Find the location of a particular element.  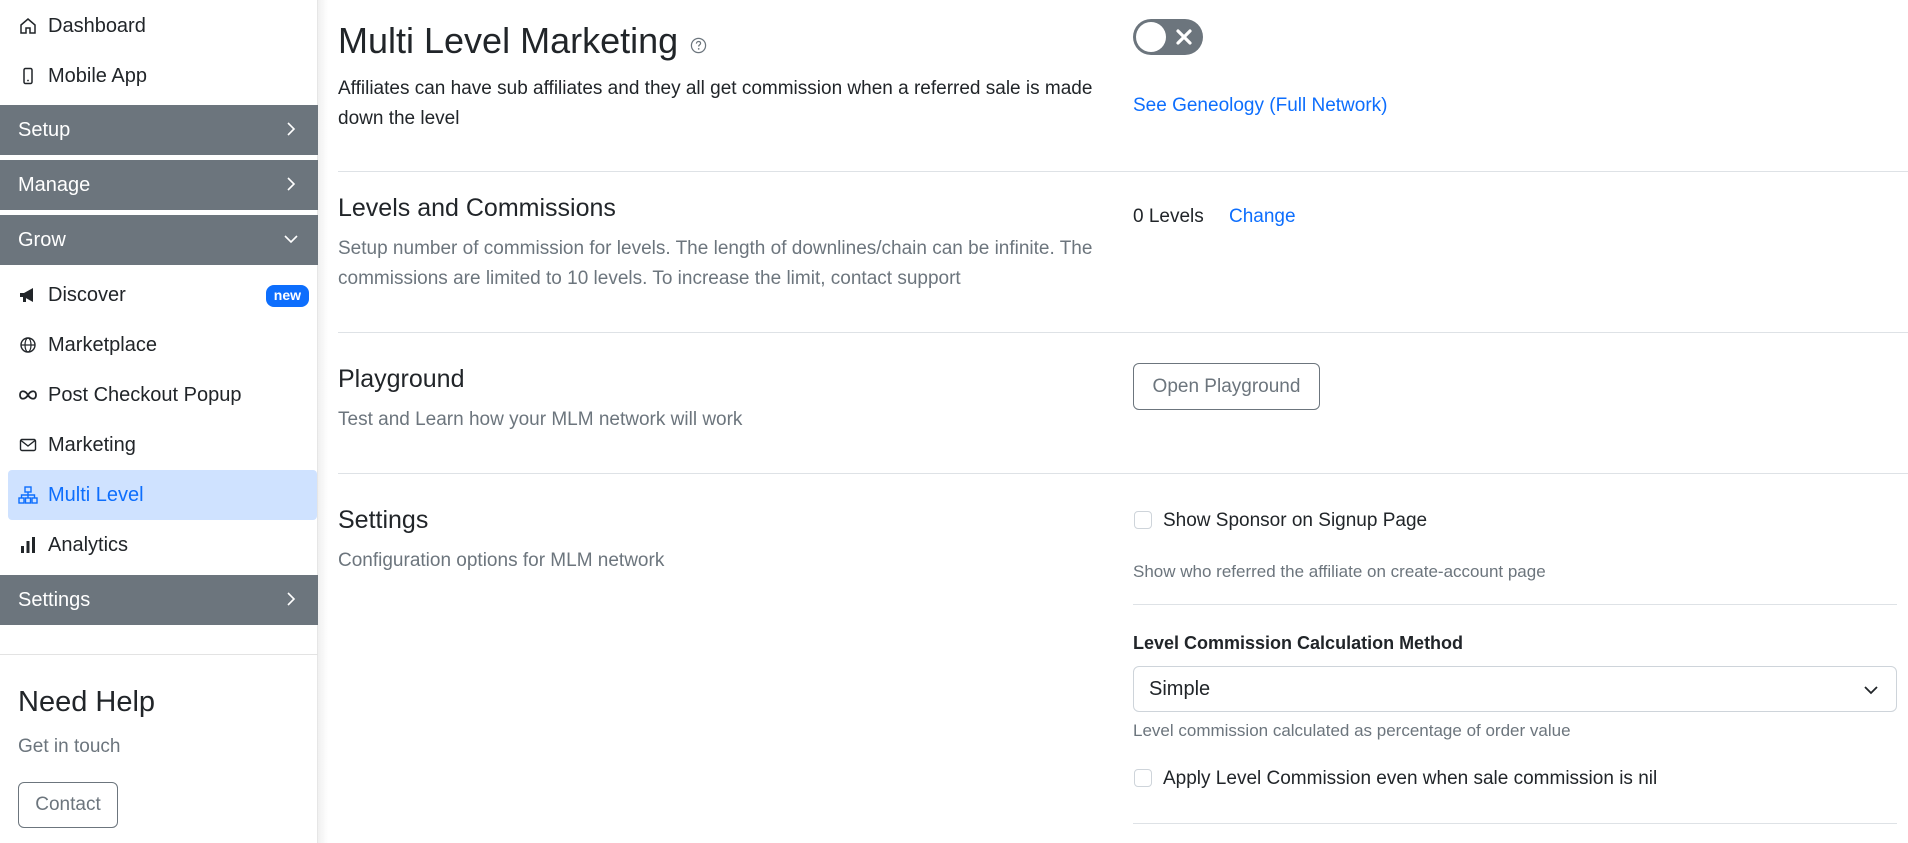

envelope-icon is located at coordinates (28, 445).